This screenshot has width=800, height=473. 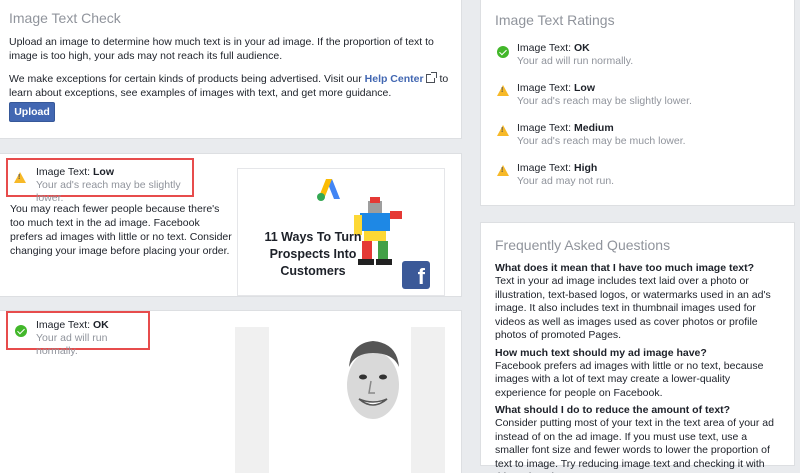 What do you see at coordinates (101, 325) in the screenshot?
I see `result-level: OK` at bounding box center [101, 325].